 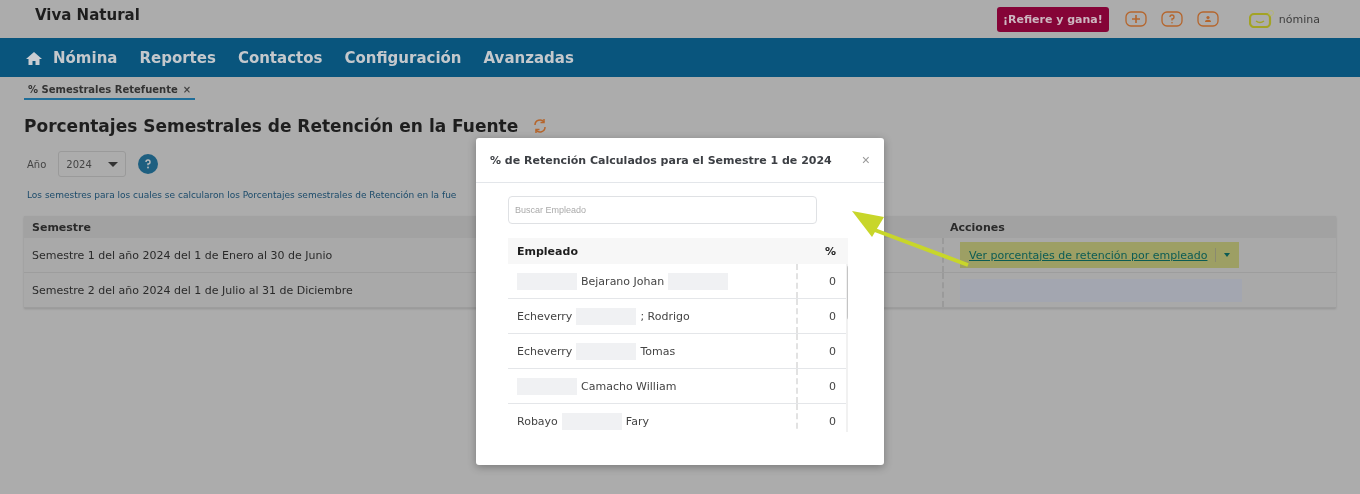 What do you see at coordinates (537, 421) in the screenshot?
I see `table-cell: Robayo` at bounding box center [537, 421].